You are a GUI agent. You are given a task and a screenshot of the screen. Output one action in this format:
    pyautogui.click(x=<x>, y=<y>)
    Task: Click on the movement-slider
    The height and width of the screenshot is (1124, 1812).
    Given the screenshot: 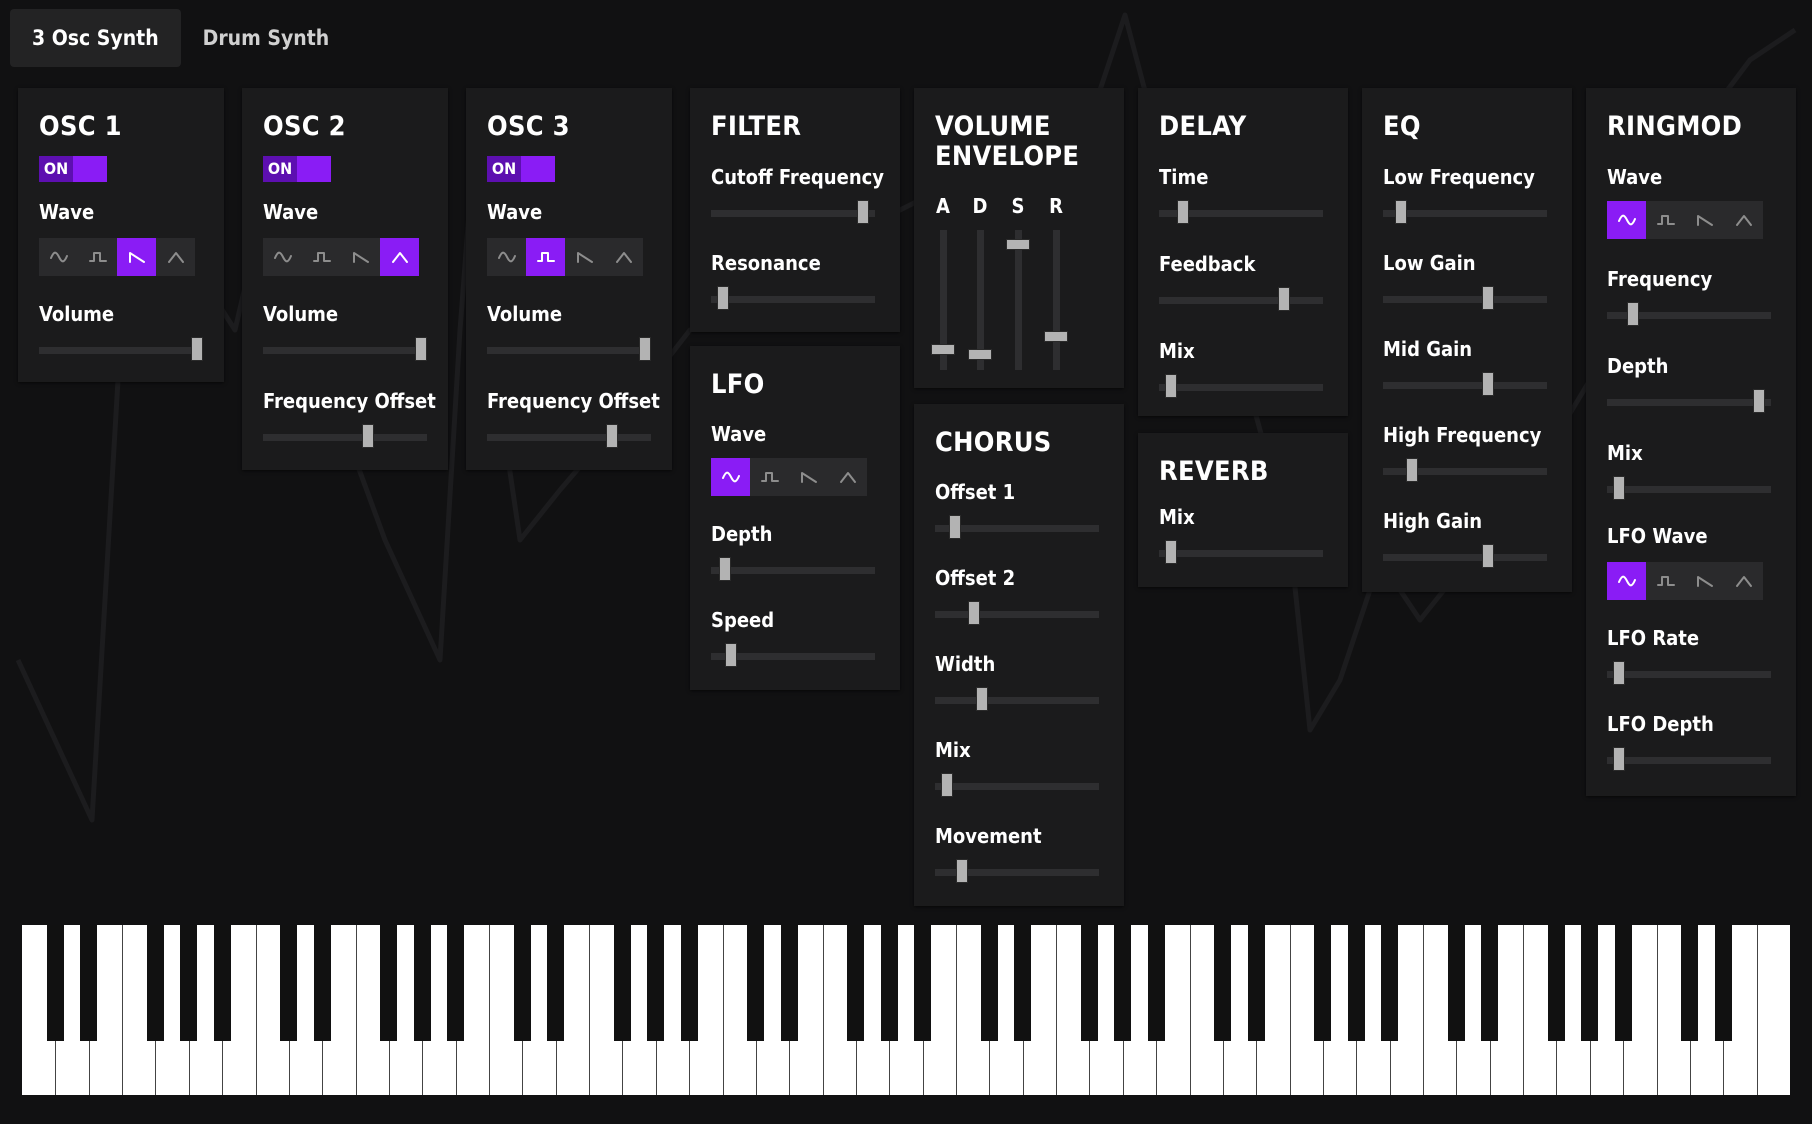 What is the action you would take?
    pyautogui.click(x=1017, y=872)
    